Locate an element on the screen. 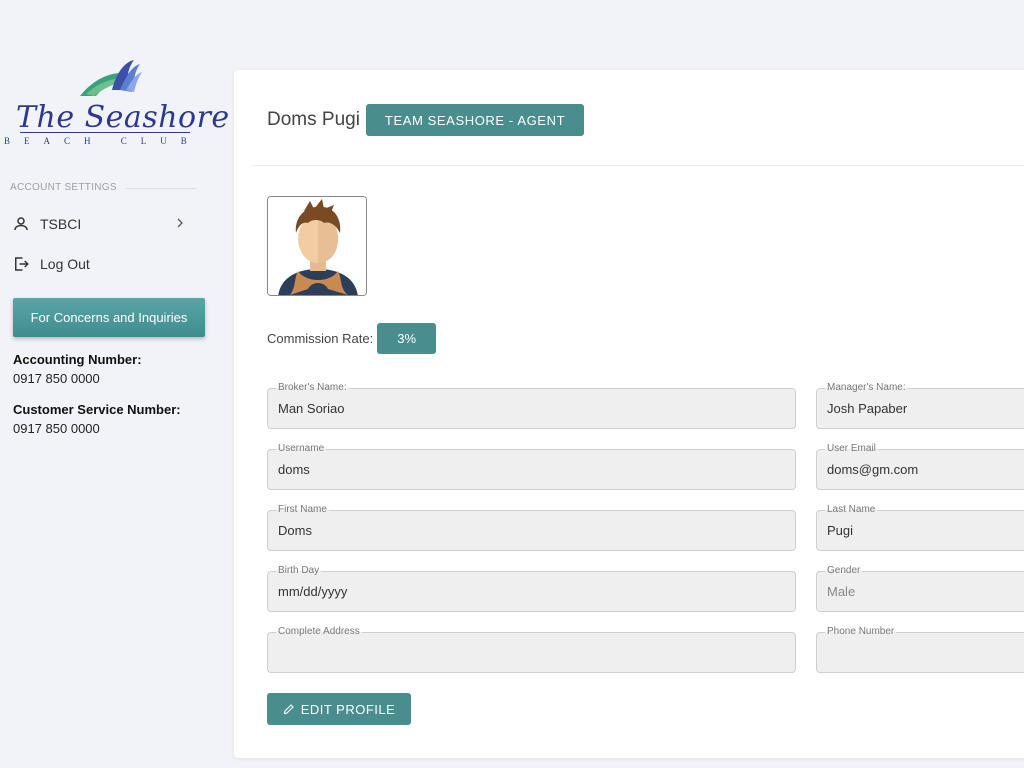 The image size is (1024, 768). field-value: doms@gm.com is located at coordinates (873, 469).